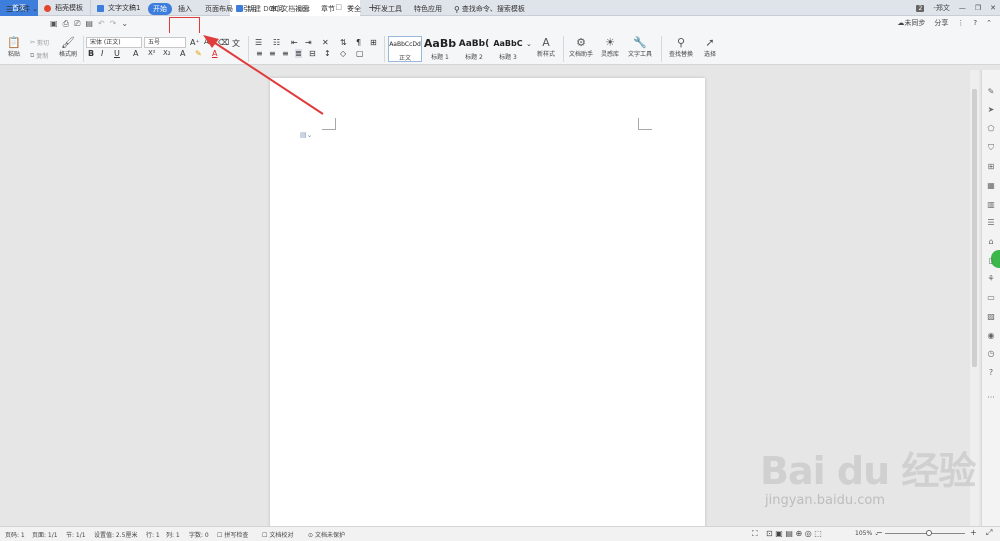  I want to click on view-mode-icons: ⊡ ▣ ▤ ⊕ ◎ ⬚, so click(794, 533).